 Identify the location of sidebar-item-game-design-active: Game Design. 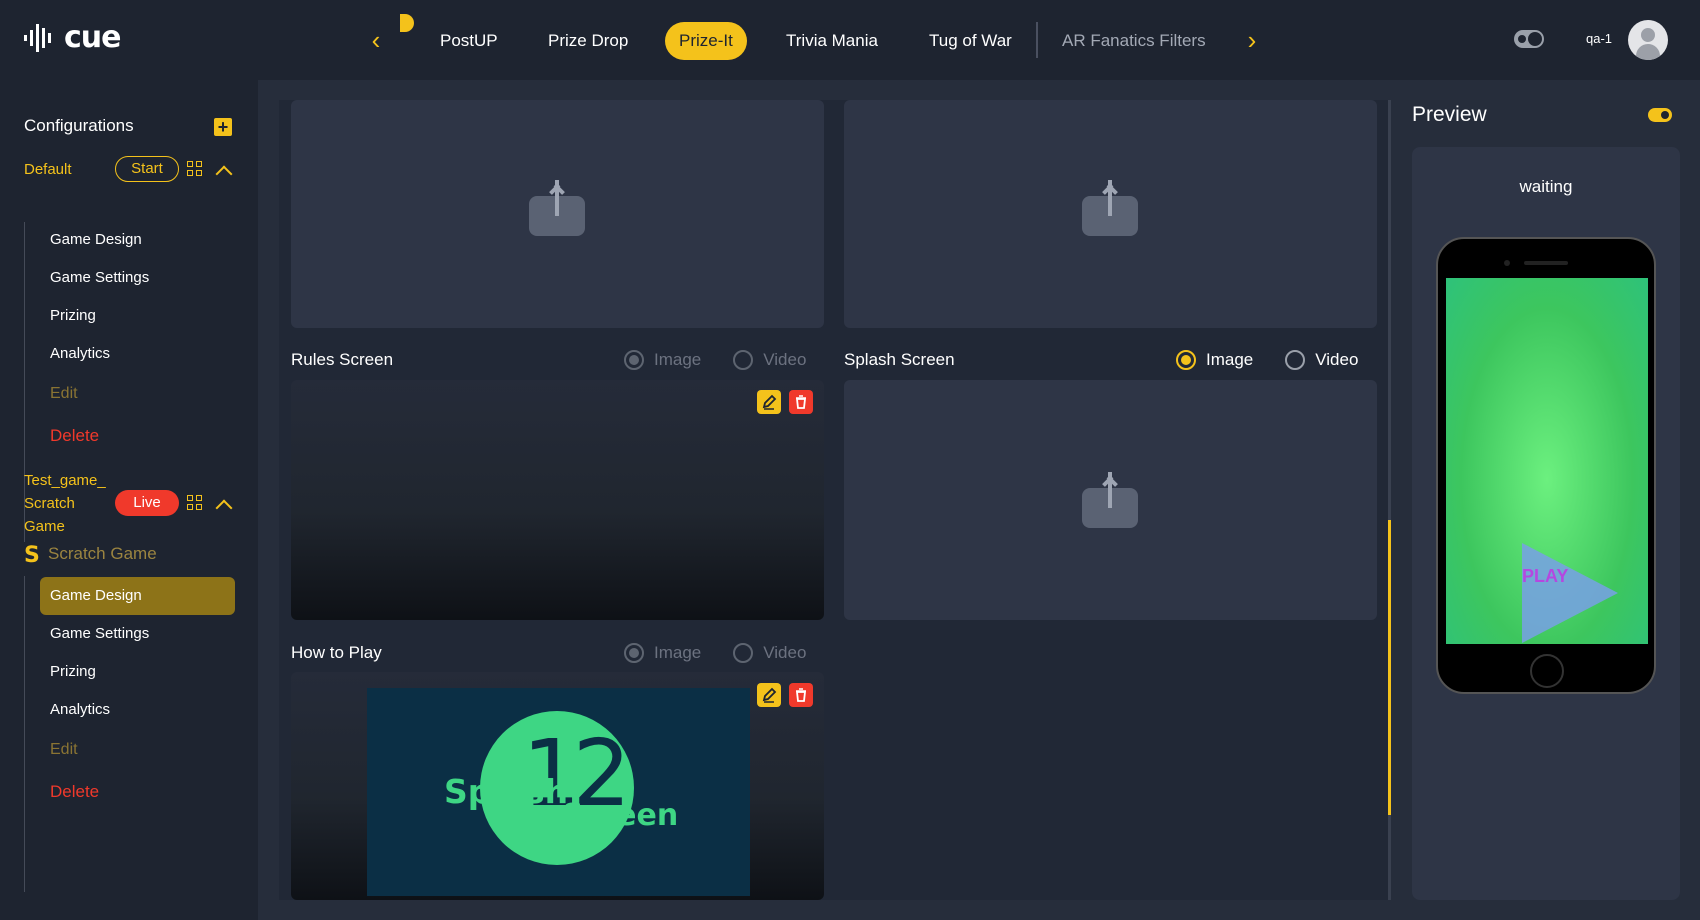
(137, 596).